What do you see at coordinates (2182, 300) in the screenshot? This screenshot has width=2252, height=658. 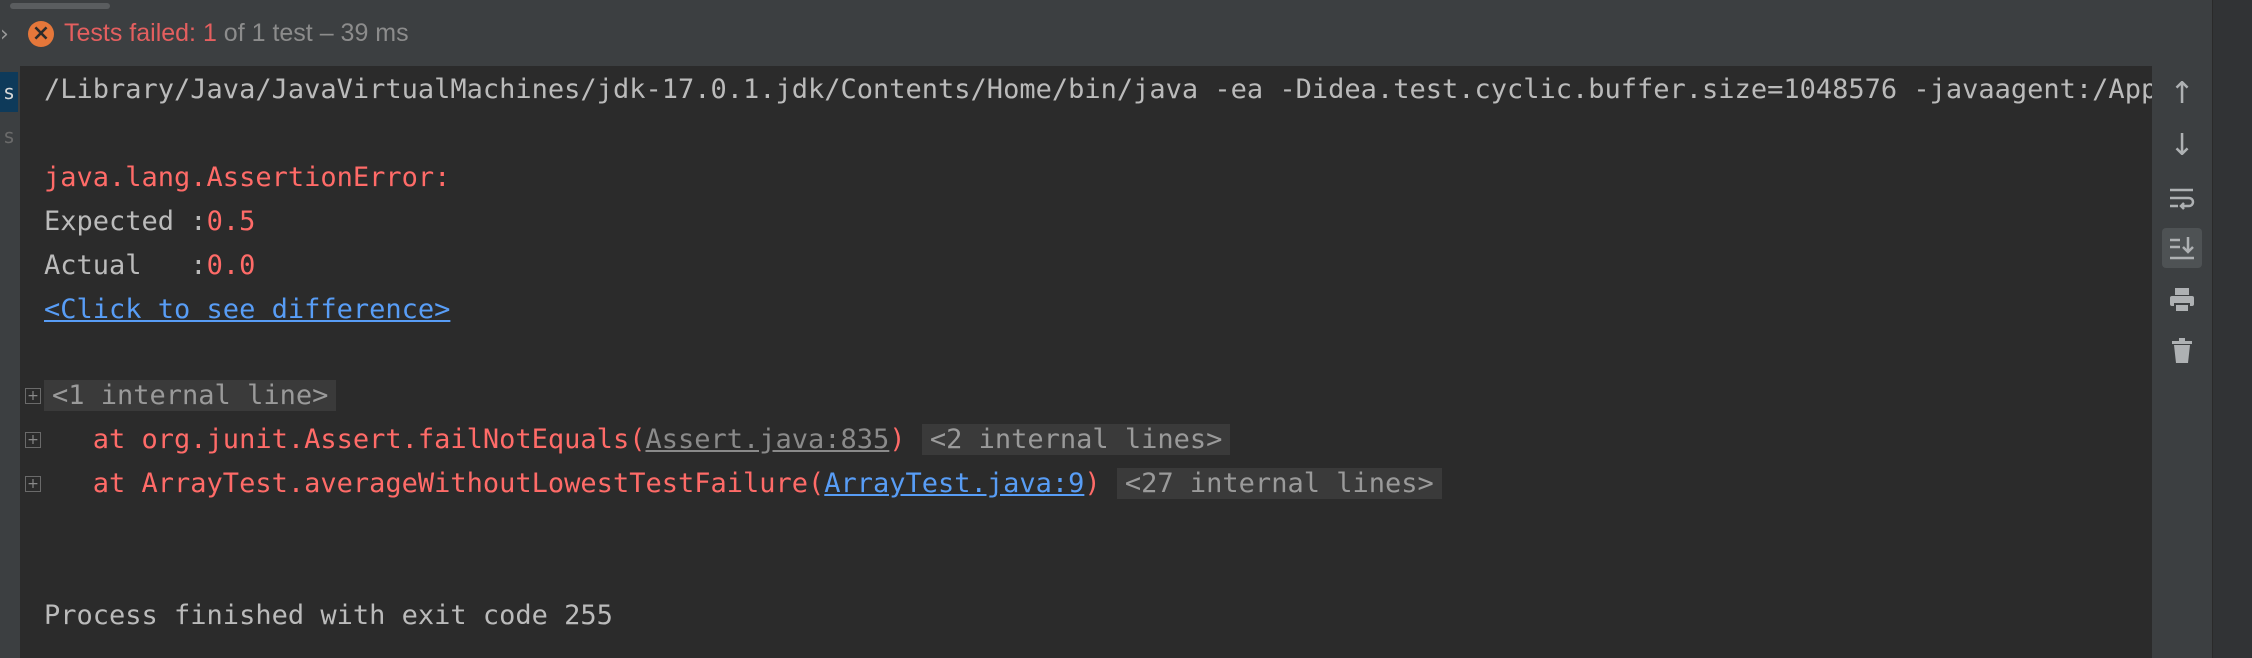 I see `print-icon` at bounding box center [2182, 300].